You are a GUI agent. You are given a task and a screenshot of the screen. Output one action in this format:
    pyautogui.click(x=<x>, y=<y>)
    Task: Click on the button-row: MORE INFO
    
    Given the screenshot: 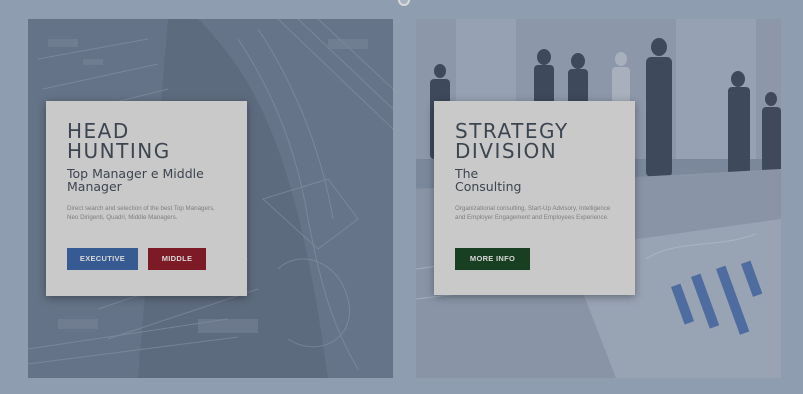 What is the action you would take?
    pyautogui.click(x=492, y=259)
    